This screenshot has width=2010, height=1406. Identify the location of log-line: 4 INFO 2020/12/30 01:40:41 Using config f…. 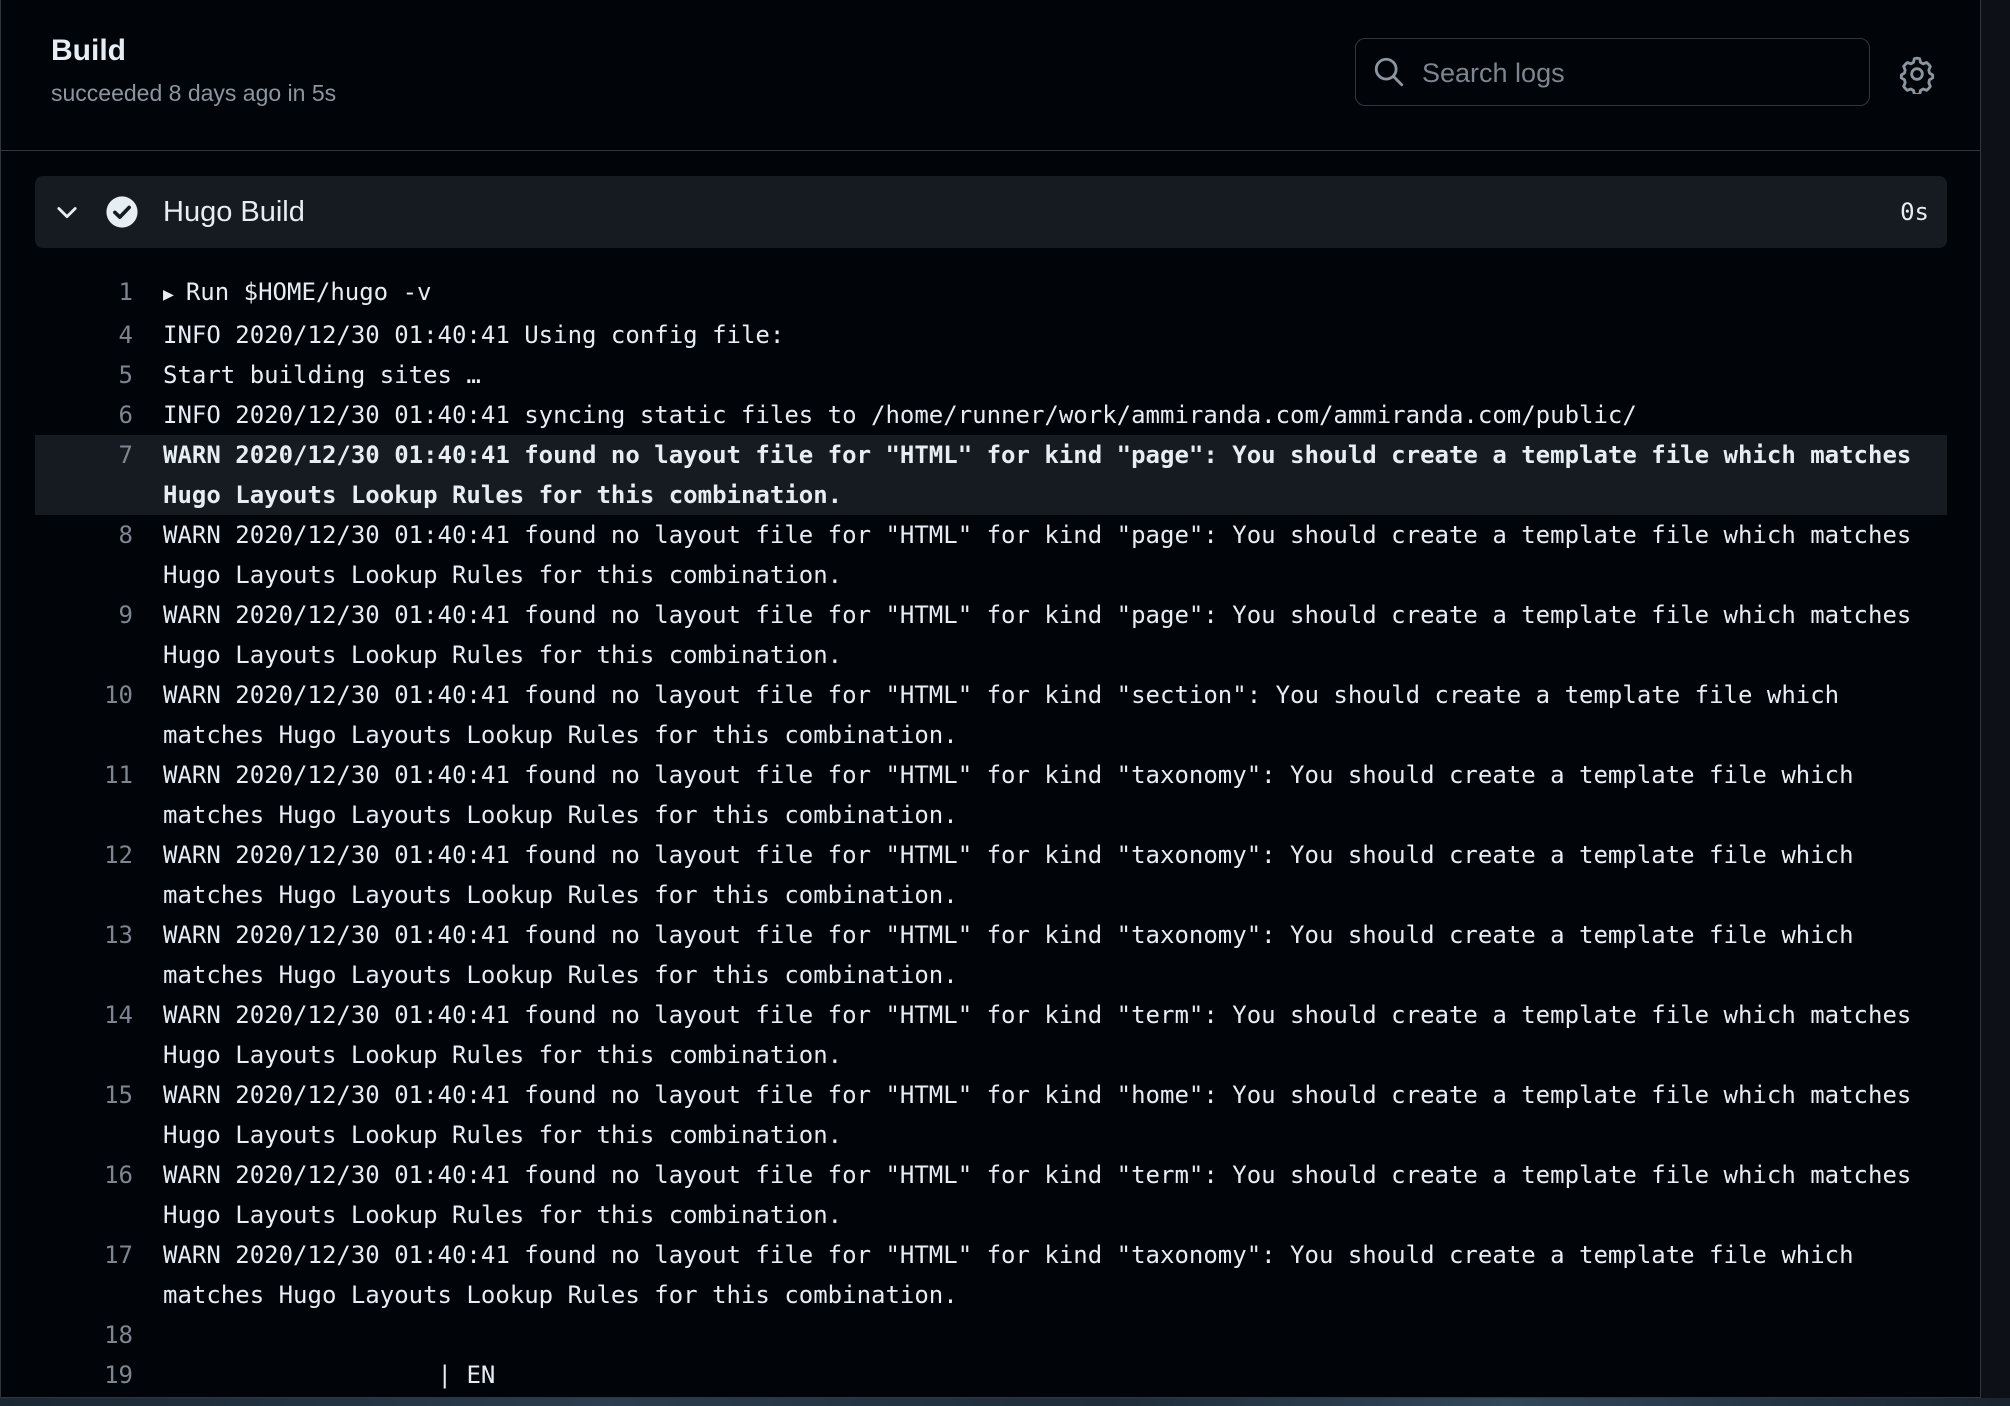
(991, 335).